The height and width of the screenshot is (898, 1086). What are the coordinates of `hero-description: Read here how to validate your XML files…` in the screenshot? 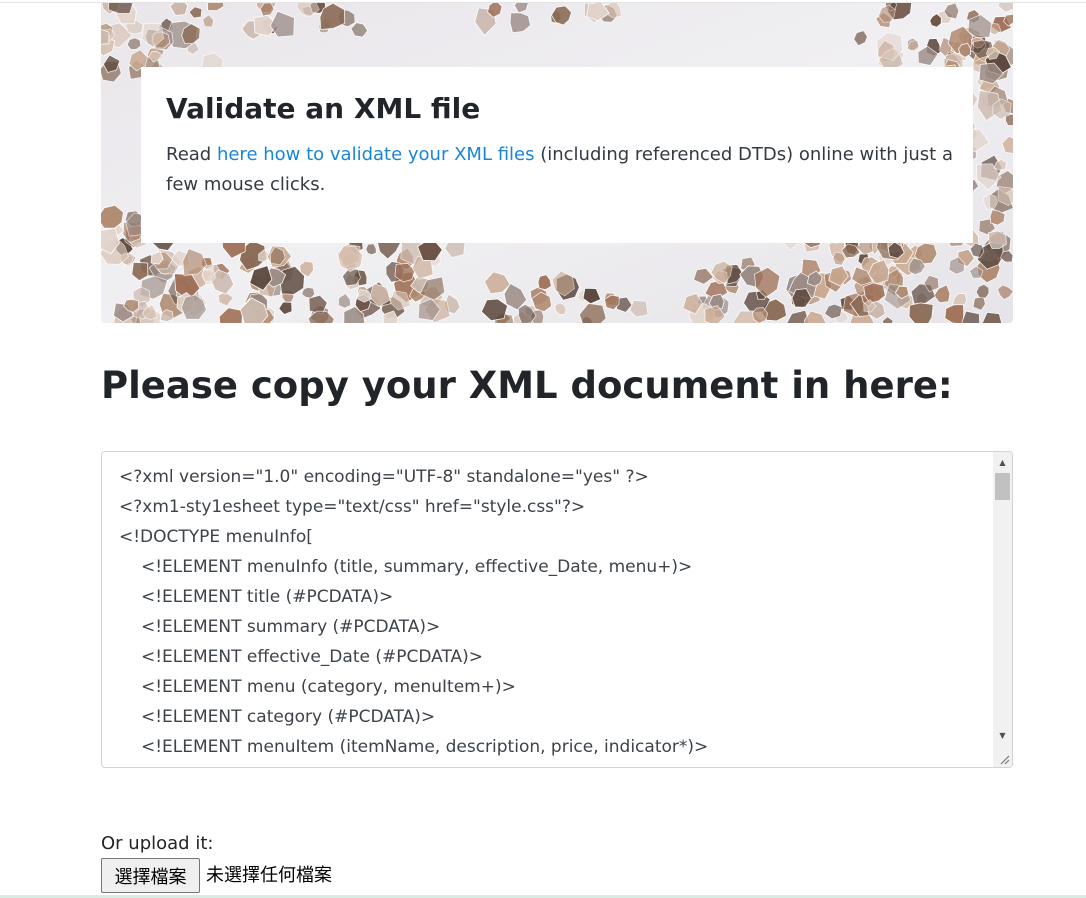 It's located at (561, 170).